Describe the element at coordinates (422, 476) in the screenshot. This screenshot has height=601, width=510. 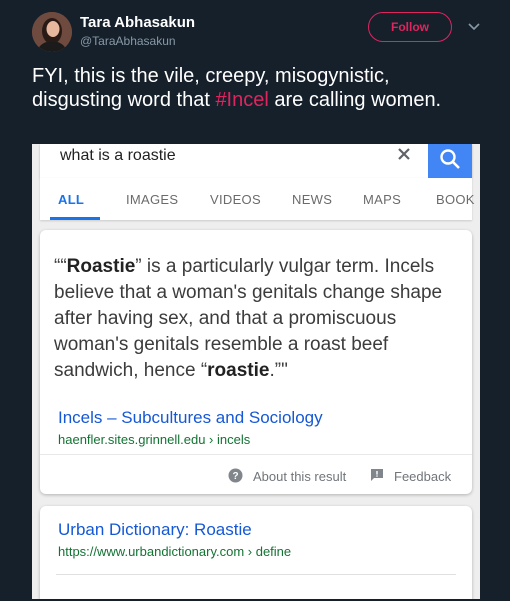
I see `feedback-link: Feedback` at that location.